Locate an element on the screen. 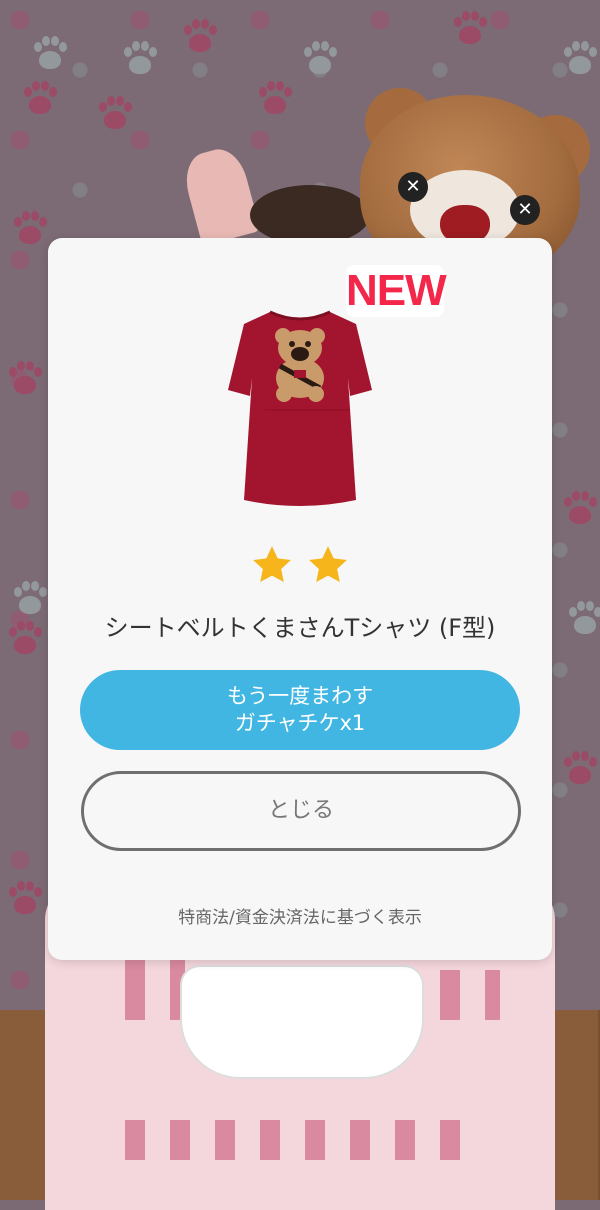 Image resolution: width=600 pixels, height=1210 pixels. new-badge: NEW is located at coordinates (396, 291).